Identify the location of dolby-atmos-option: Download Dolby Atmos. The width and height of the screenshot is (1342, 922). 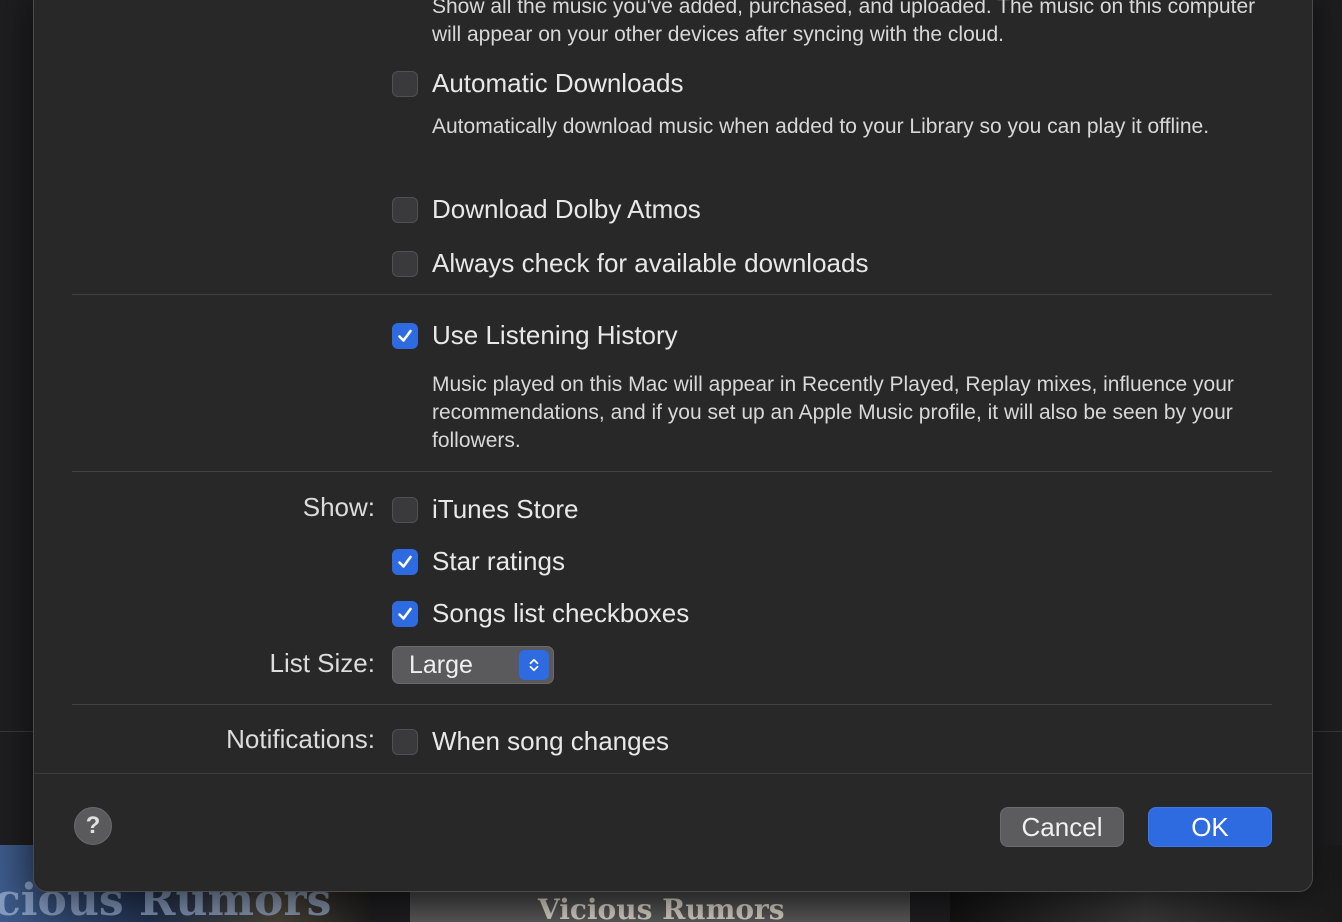
(546, 209).